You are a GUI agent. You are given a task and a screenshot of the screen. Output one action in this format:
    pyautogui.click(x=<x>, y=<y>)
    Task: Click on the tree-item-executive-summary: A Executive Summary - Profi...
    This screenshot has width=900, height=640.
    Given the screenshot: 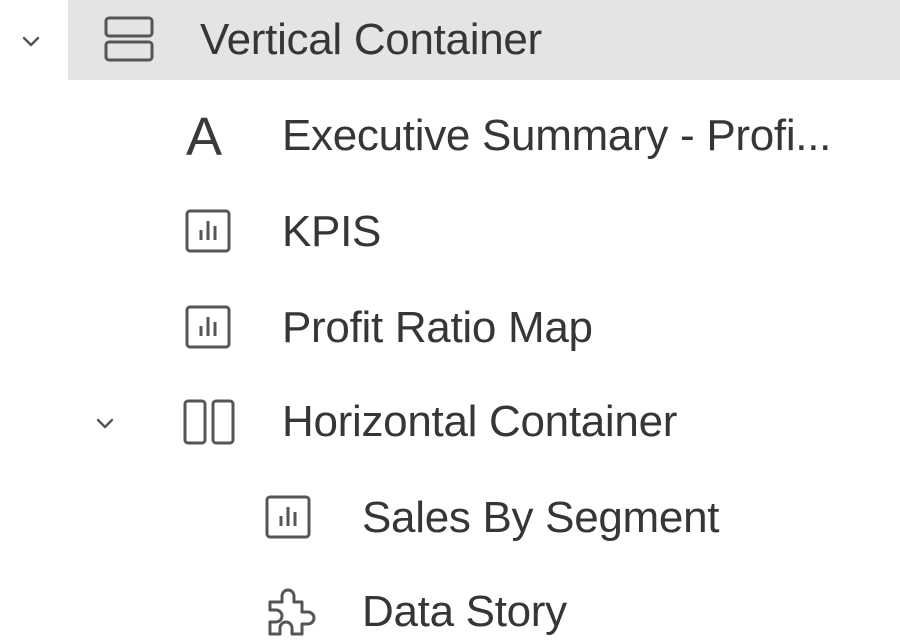 What is the action you would take?
    pyautogui.click(x=450, y=135)
    